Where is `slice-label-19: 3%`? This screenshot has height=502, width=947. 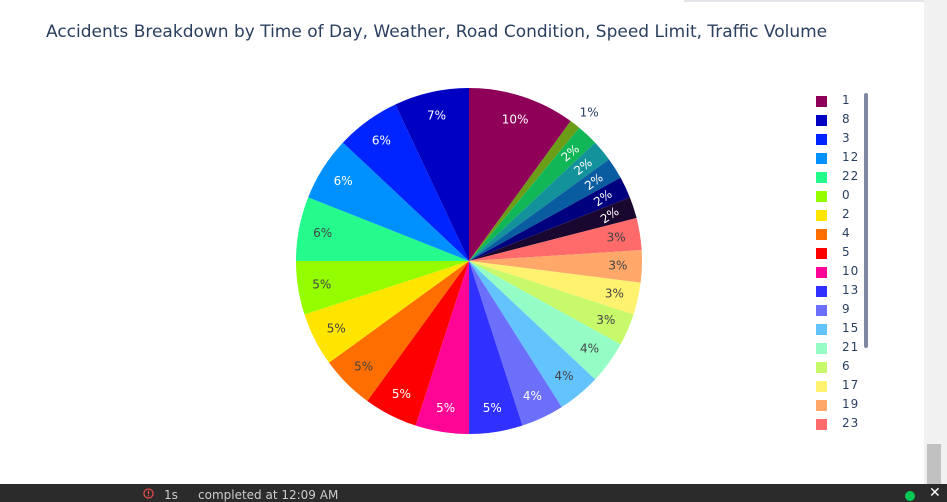
slice-label-19: 3% is located at coordinates (617, 266).